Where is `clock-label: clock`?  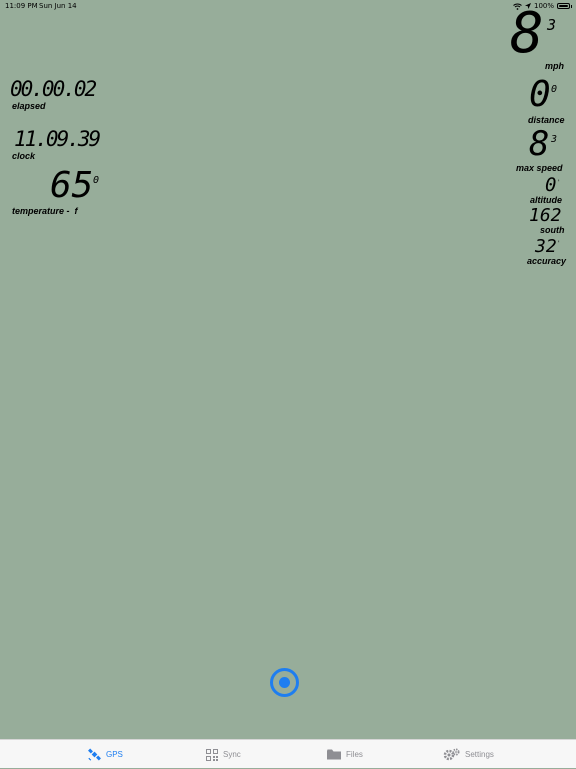
clock-label: clock is located at coordinates (24, 156).